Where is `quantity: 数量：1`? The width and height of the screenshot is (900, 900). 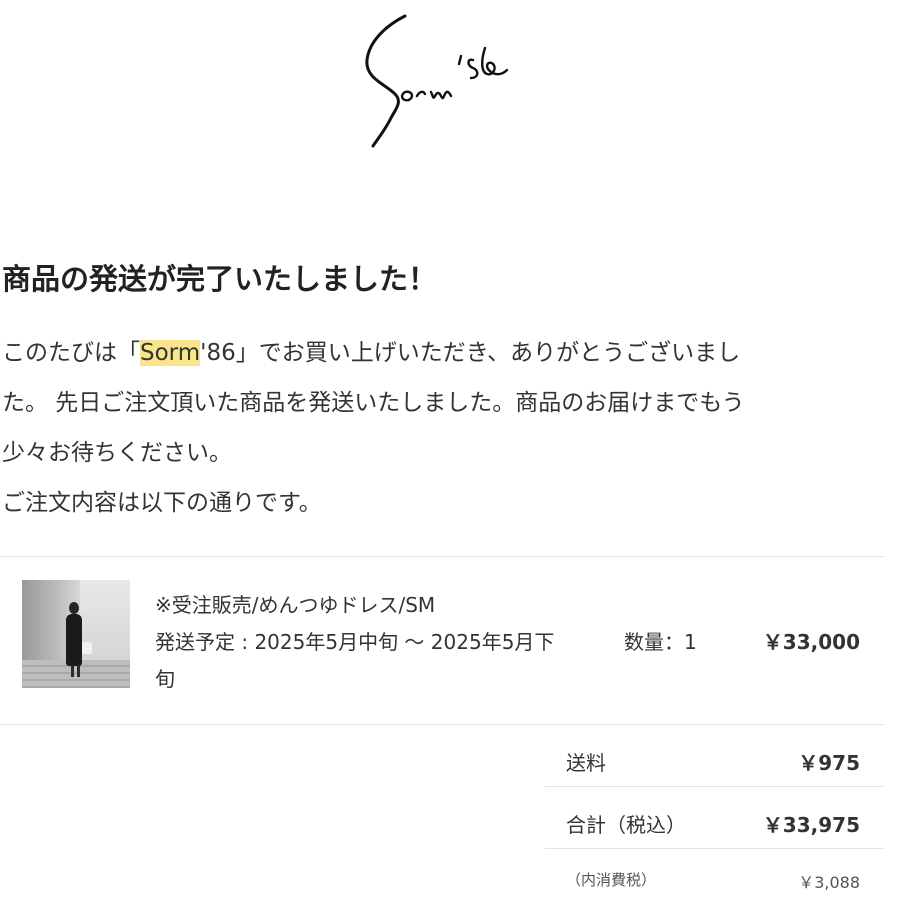 quantity: 数量：1 is located at coordinates (660, 642).